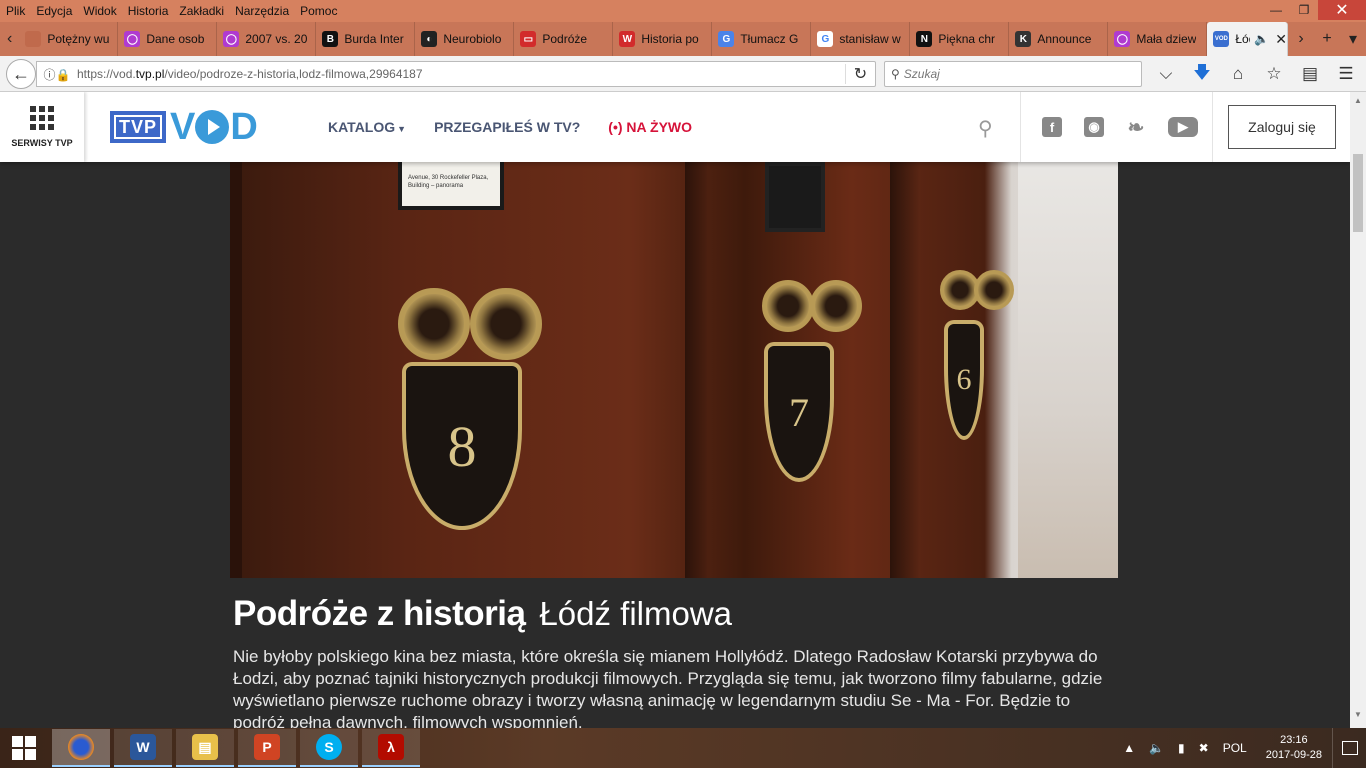 The image size is (1366, 768). What do you see at coordinates (564, 39) in the screenshot?
I see `tab: ▭ Podróże` at bounding box center [564, 39].